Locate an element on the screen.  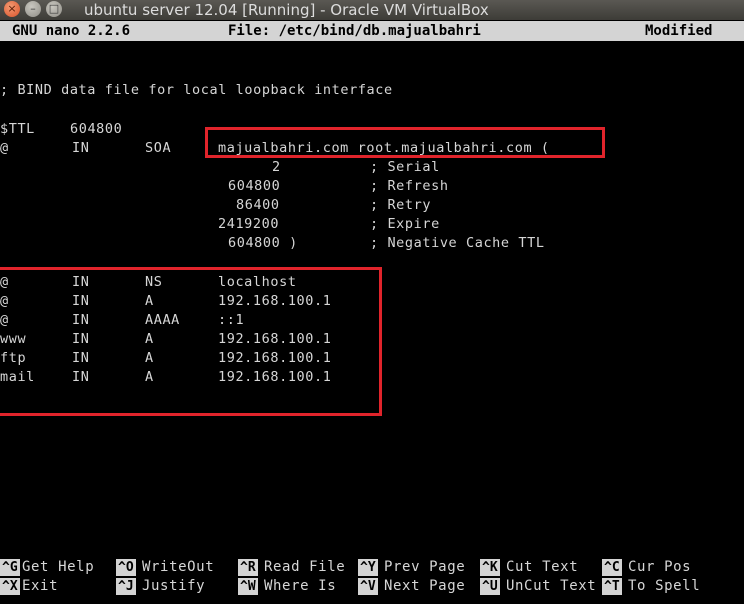
soa-comment: ; Negative Cache TTL is located at coordinates (457, 243).